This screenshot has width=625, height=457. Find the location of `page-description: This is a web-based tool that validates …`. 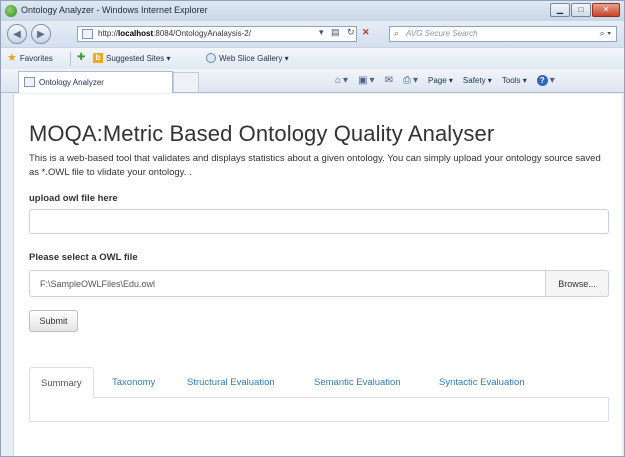

page-description: This is a web-based tool that validates … is located at coordinates (315, 165).